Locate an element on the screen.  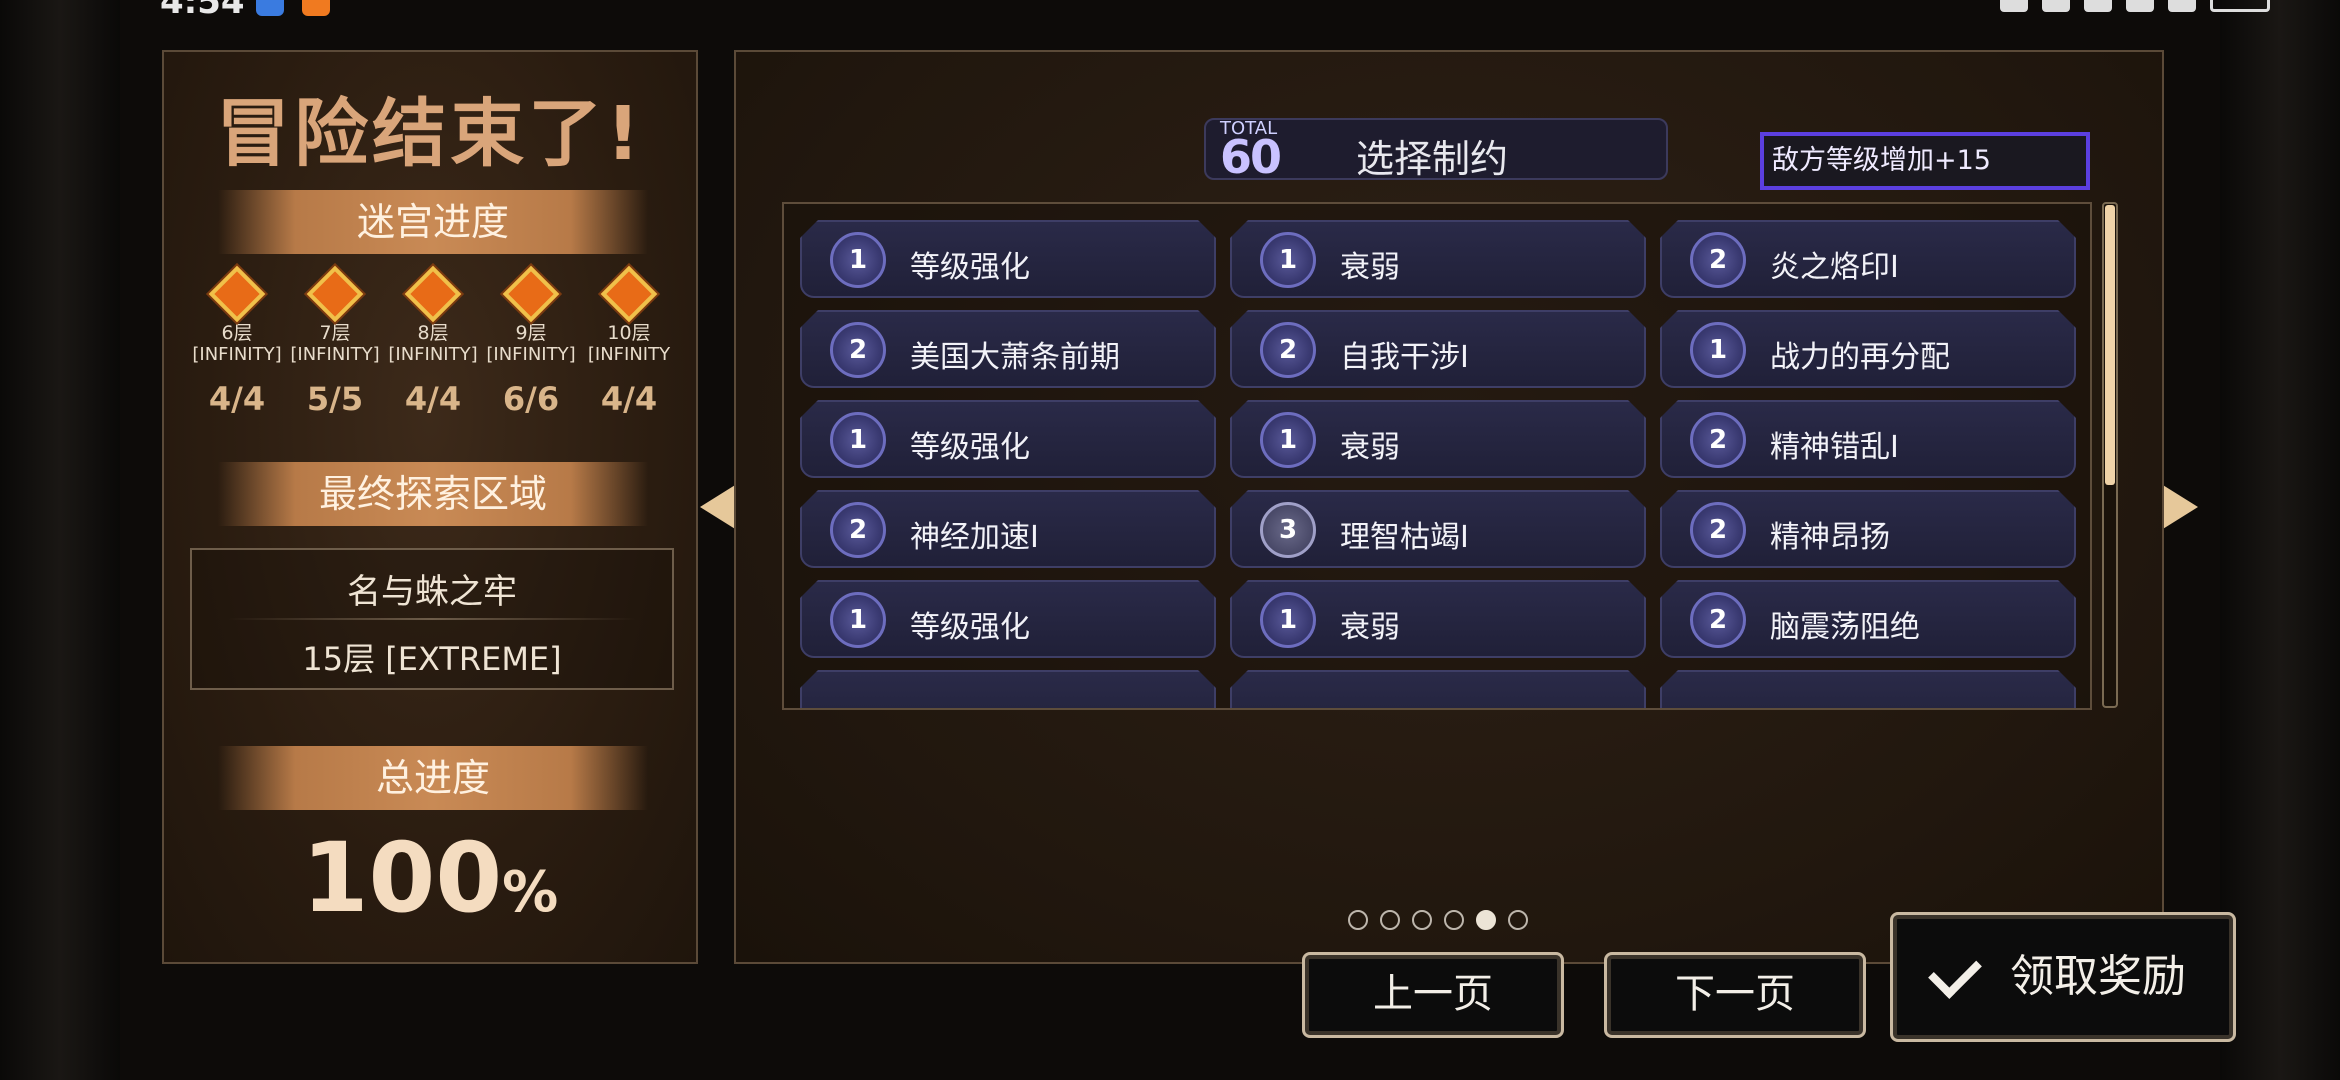
area-name: 名与蛛之牢 is located at coordinates (432, 592).